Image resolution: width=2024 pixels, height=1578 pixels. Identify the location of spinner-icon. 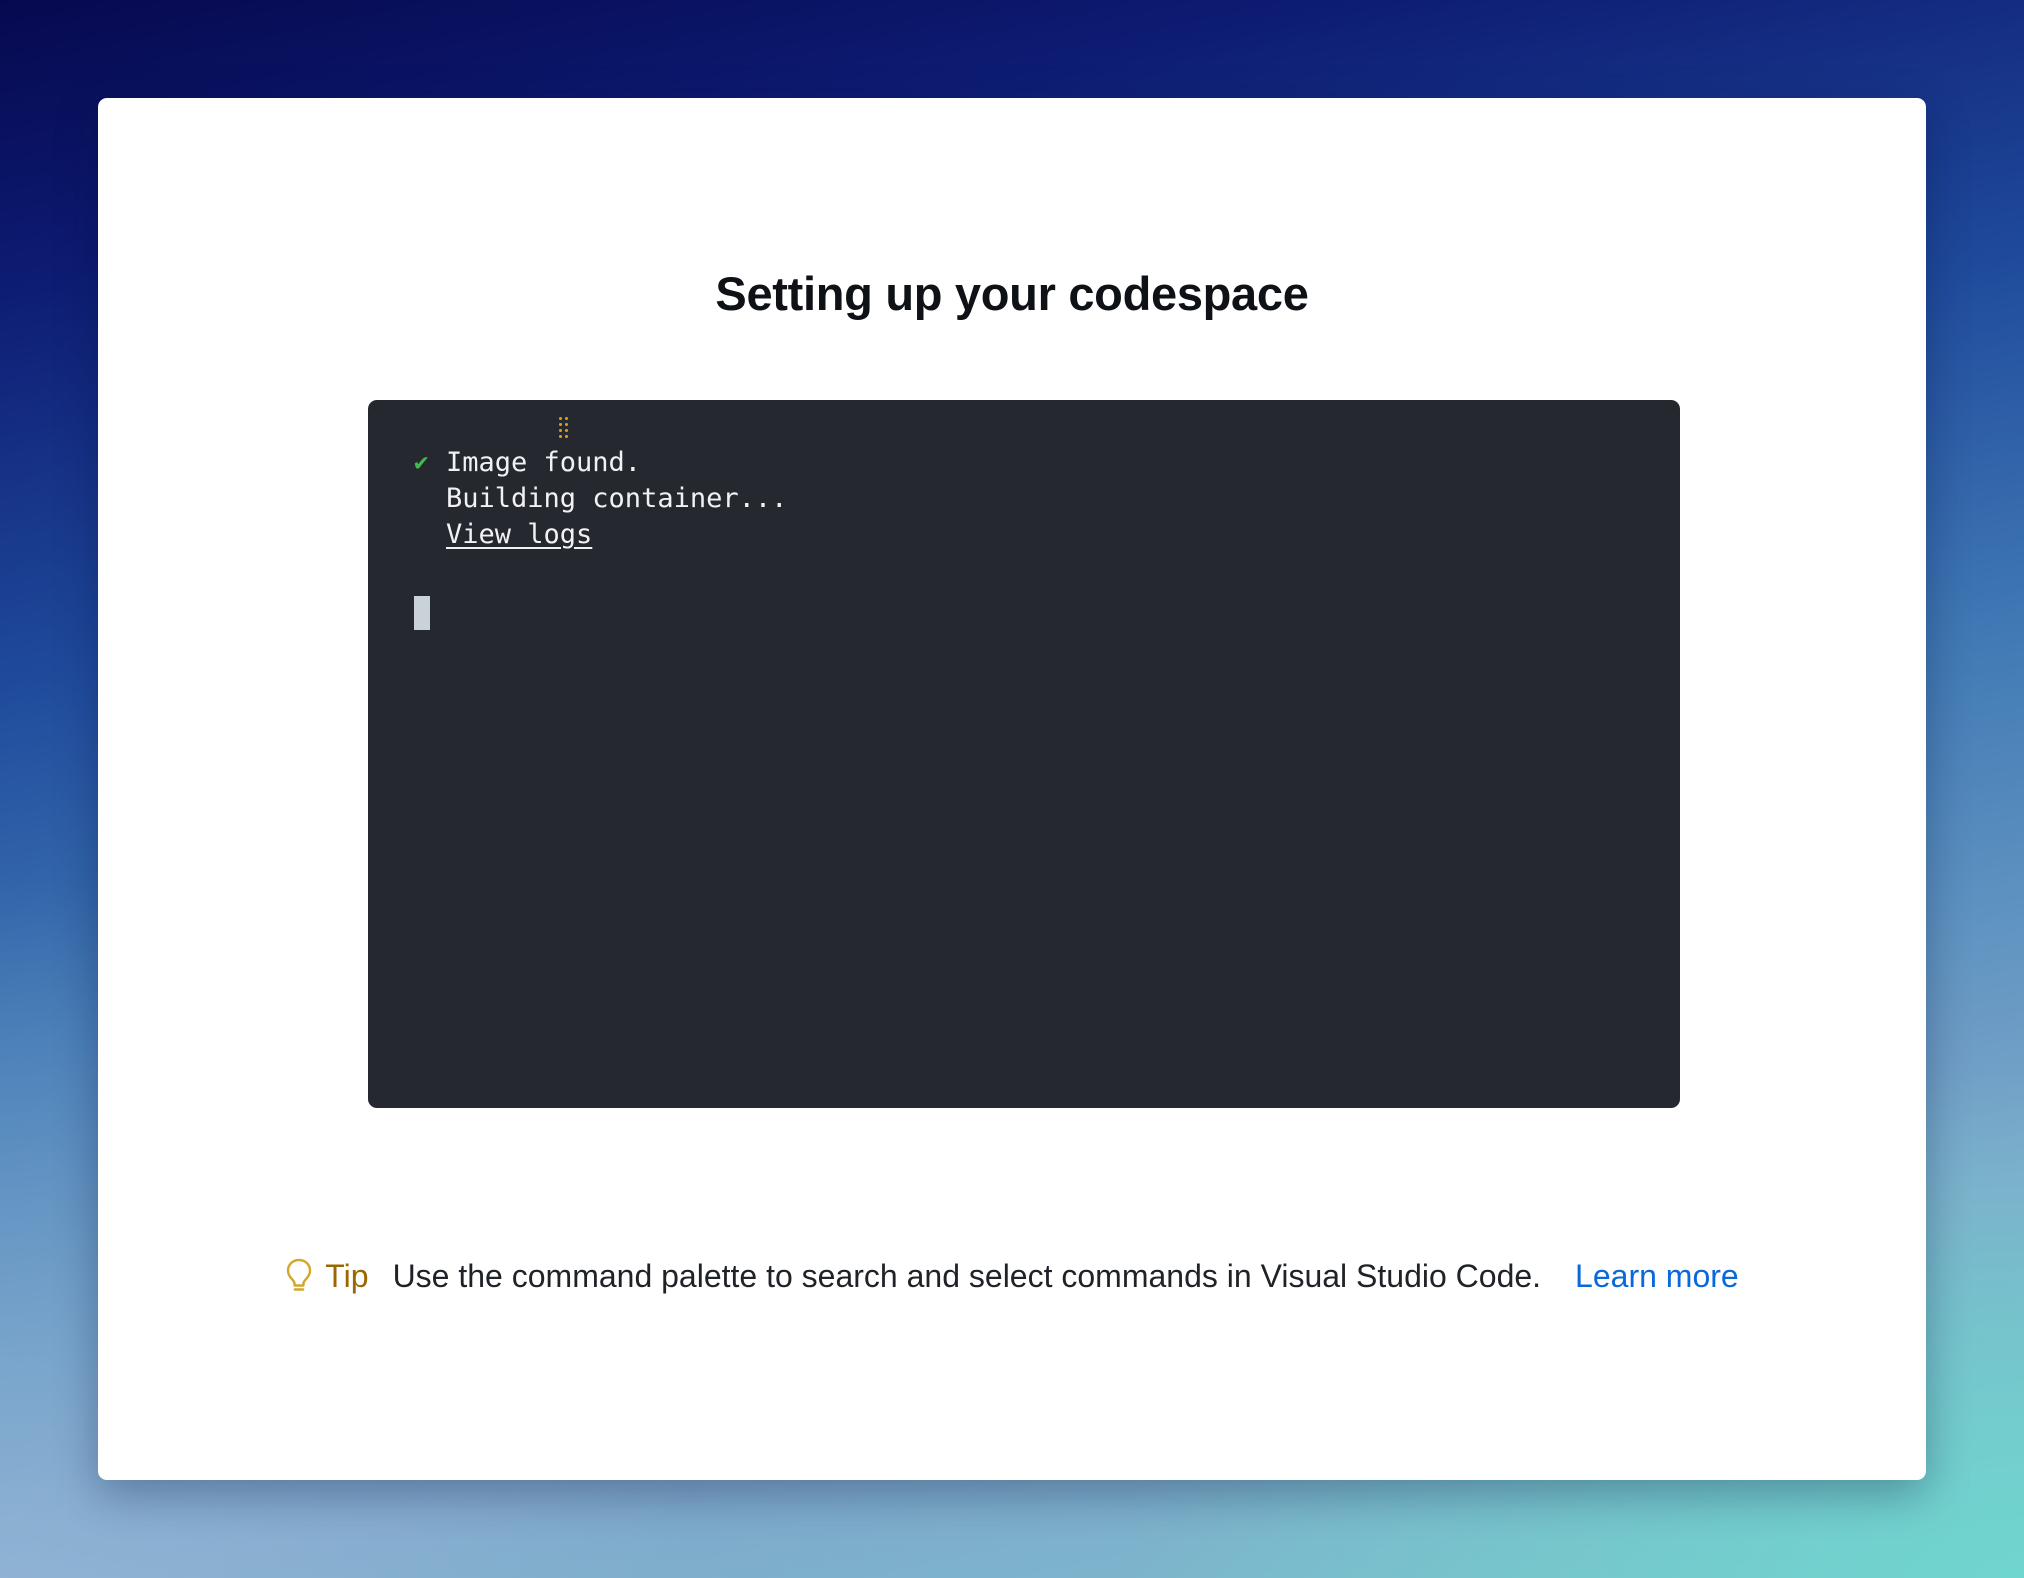
(563, 427).